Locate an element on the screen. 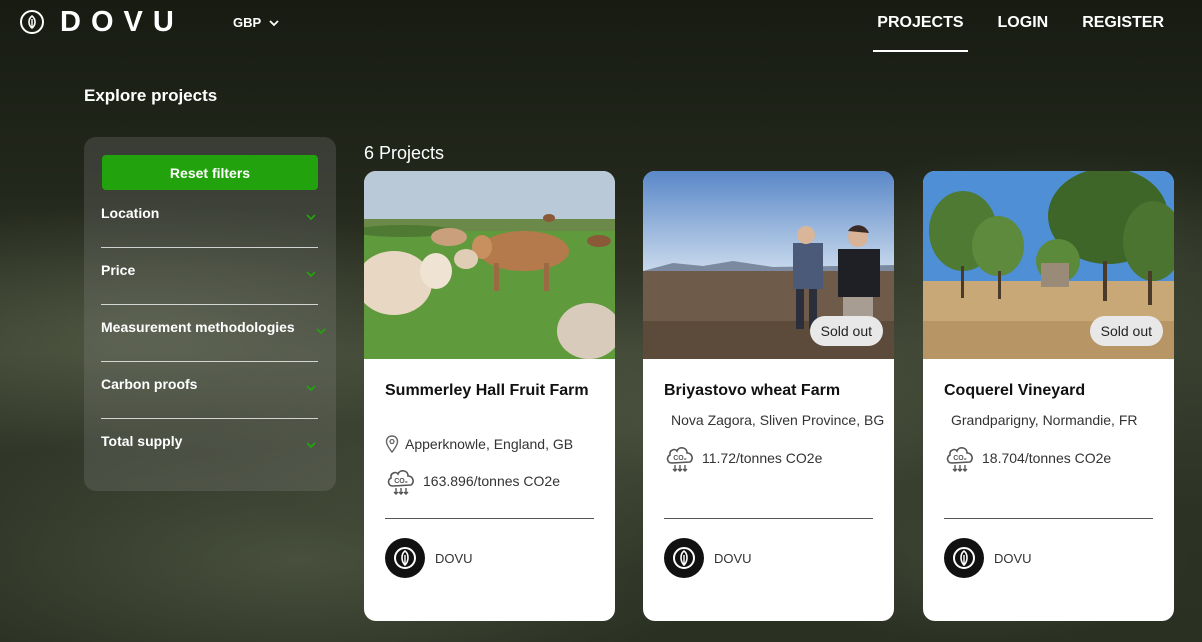 The image size is (1202, 642). location-pin-icon is located at coordinates (392, 444).